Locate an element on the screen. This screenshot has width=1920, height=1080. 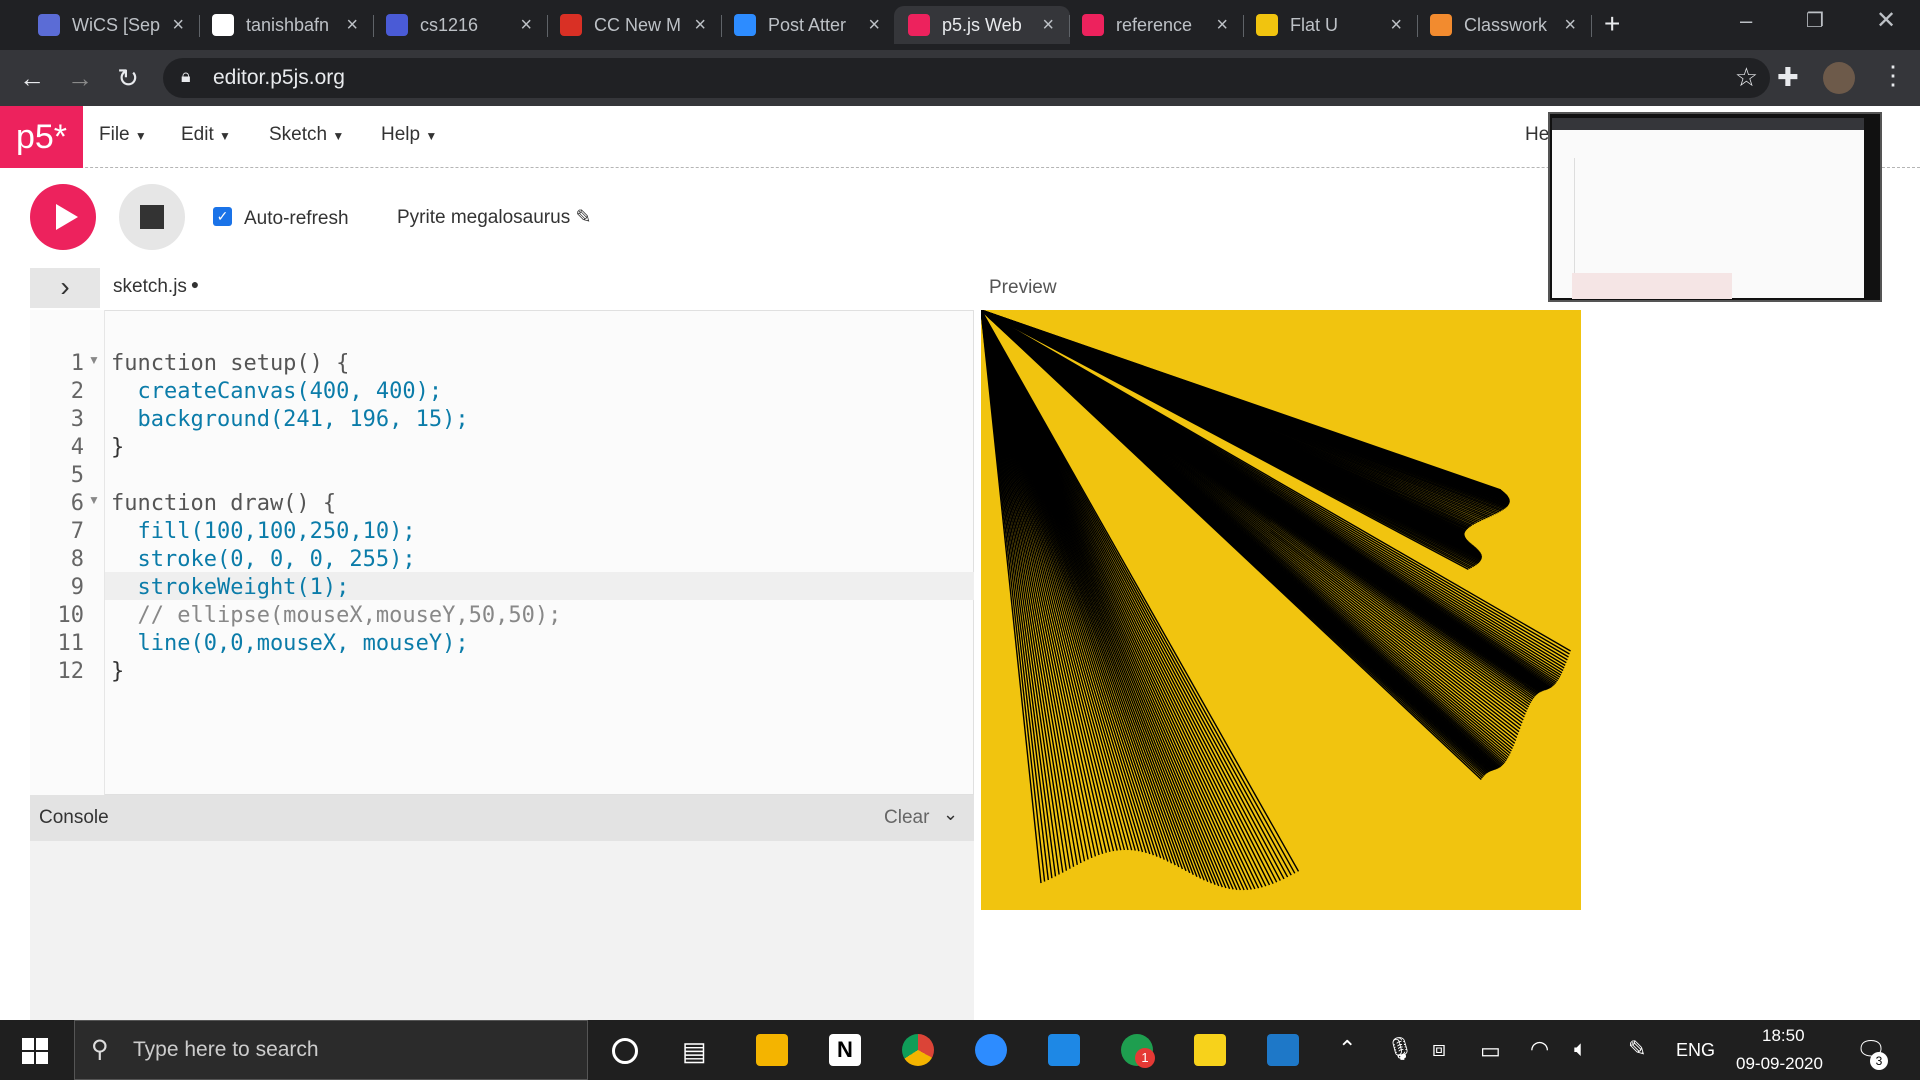
code-line: background(241, 196, 15); is located at coordinates (289, 419).